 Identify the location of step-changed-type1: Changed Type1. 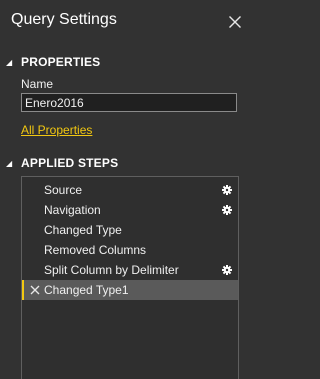
(130, 290).